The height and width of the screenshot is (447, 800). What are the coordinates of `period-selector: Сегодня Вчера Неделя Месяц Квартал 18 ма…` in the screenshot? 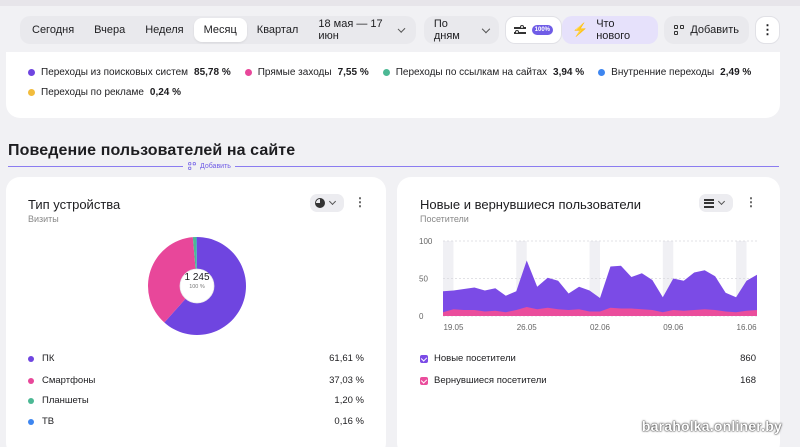 It's located at (218, 30).